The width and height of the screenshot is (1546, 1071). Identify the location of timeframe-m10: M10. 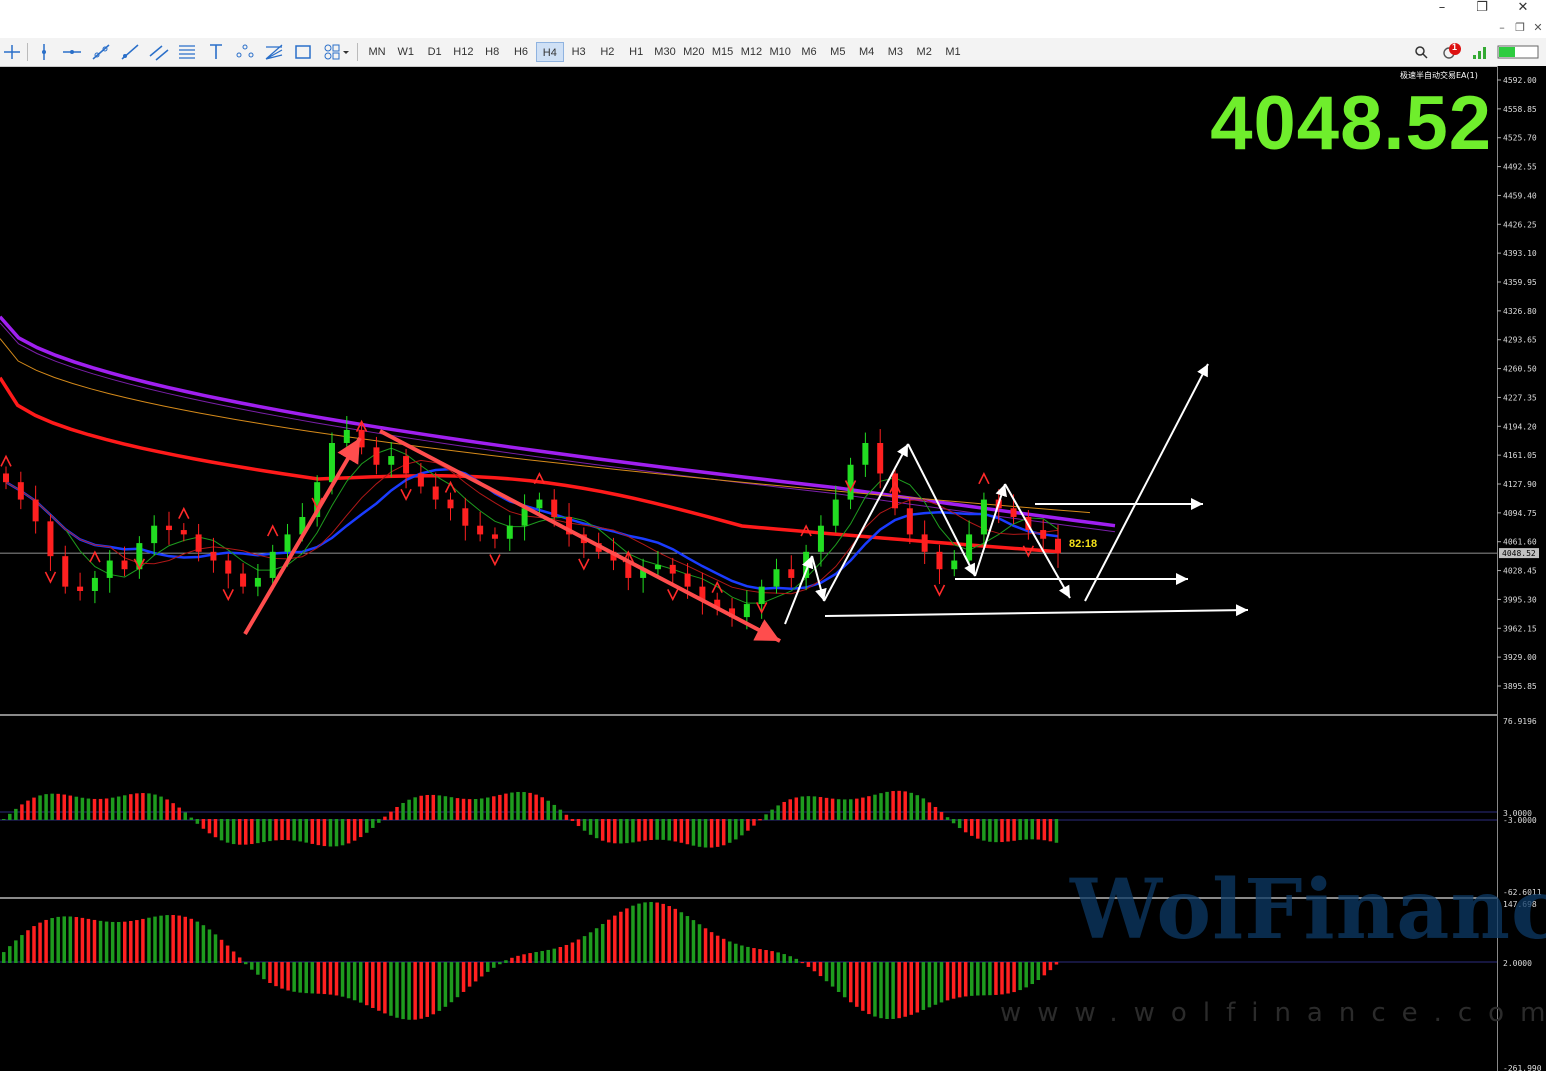
(780, 52).